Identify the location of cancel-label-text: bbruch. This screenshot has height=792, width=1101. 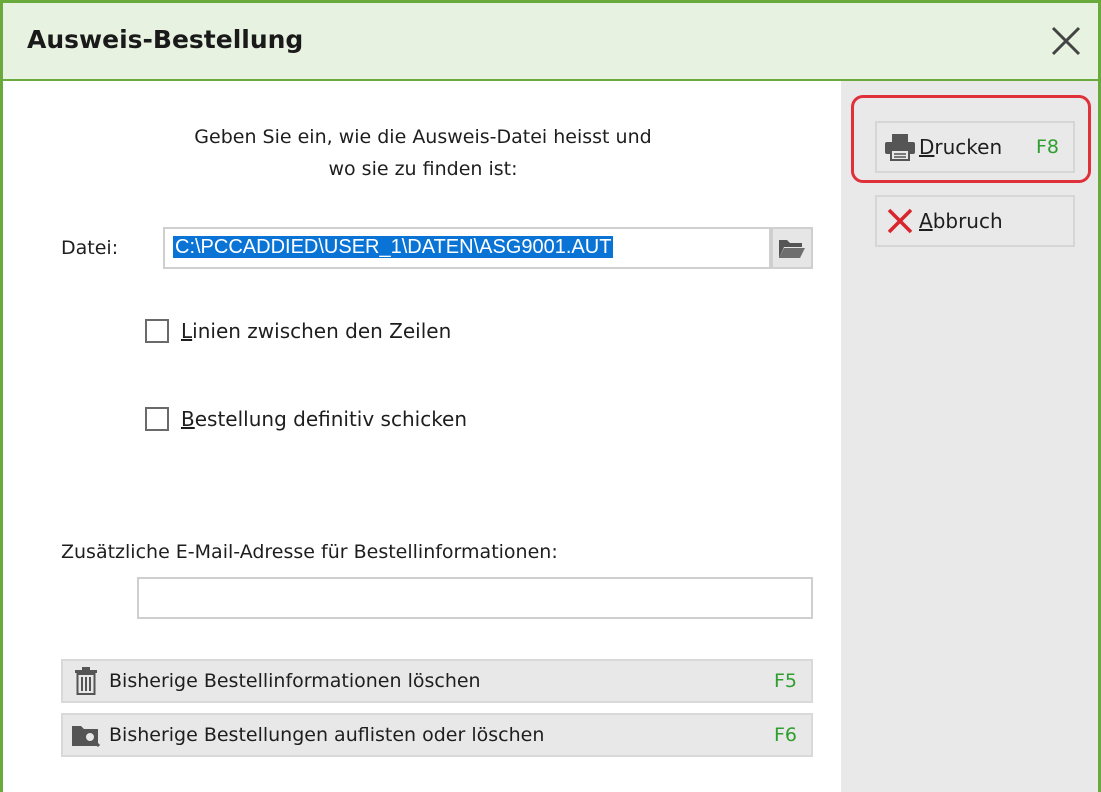
(967, 221).